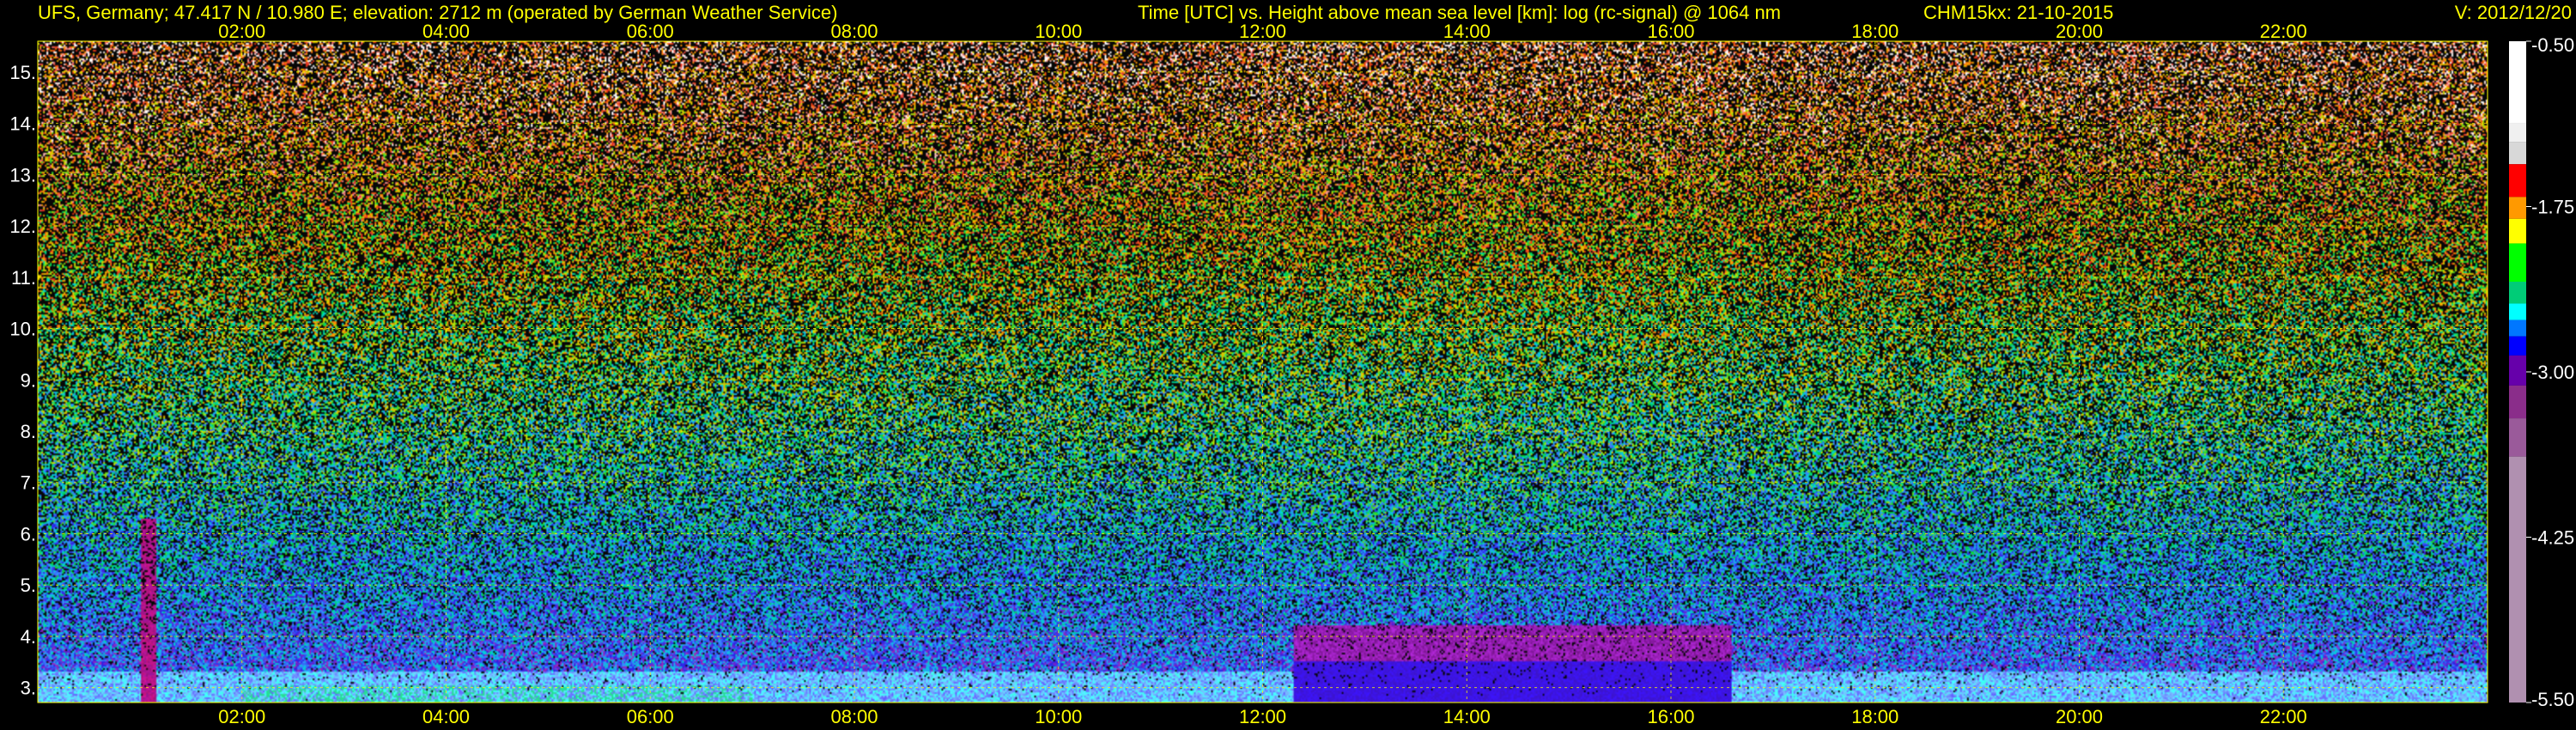 Image resolution: width=2576 pixels, height=730 pixels. I want to click on x-tick-label-top: 16:00, so click(1671, 31).